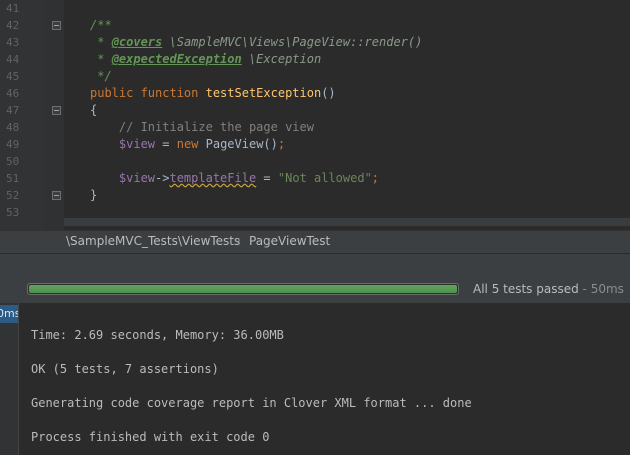  I want to click on code-text: /**, so click(101, 25).